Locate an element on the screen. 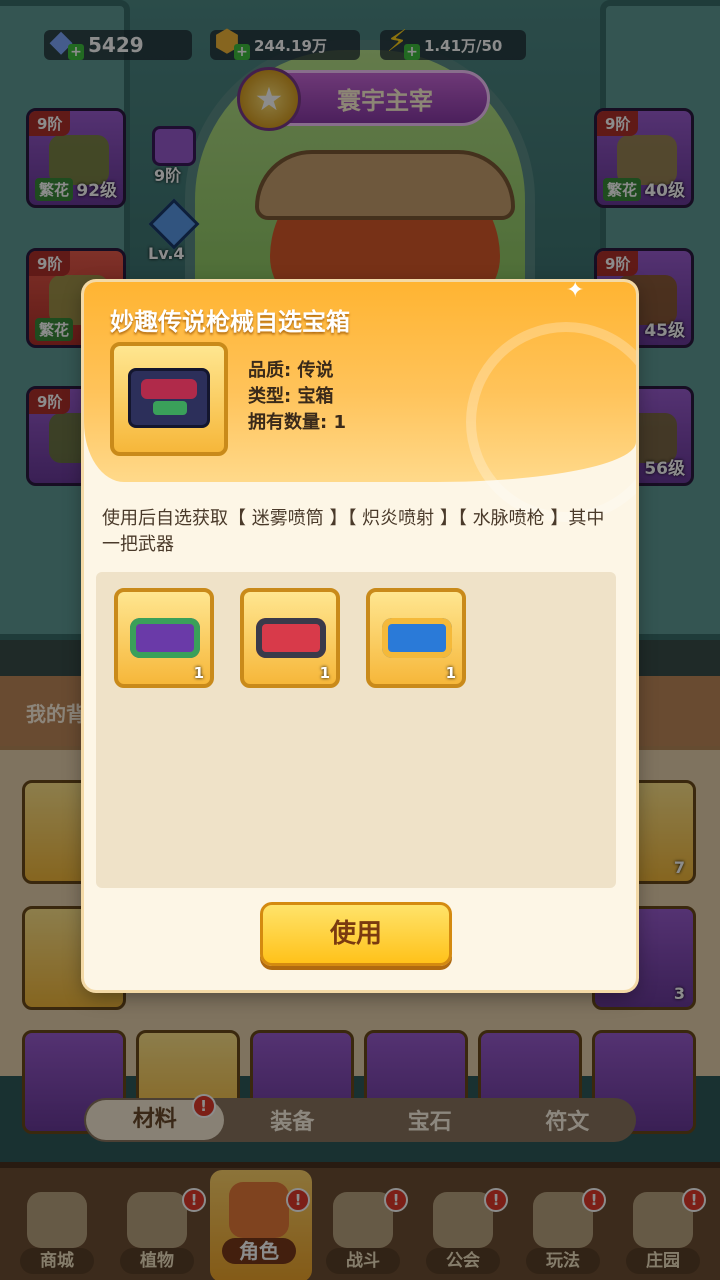 The image size is (720, 1280). item-info: 品质: 传说 类型: 宝箱 拥有数量: 1 is located at coordinates (297, 397).